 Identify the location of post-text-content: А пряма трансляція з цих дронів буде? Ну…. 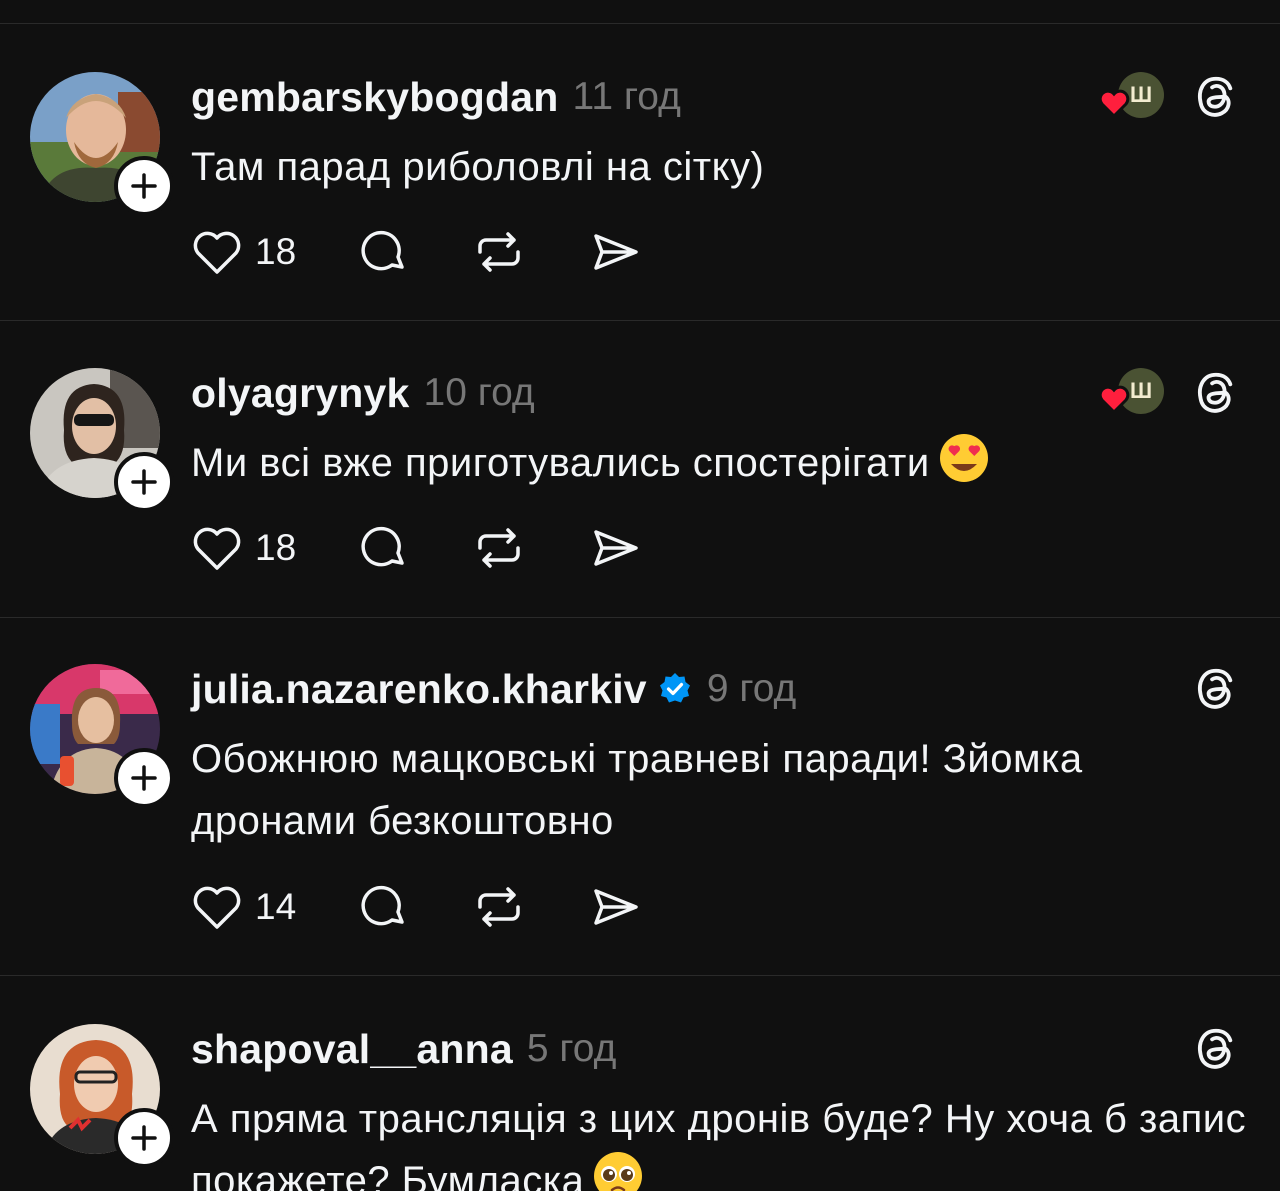
(719, 1144).